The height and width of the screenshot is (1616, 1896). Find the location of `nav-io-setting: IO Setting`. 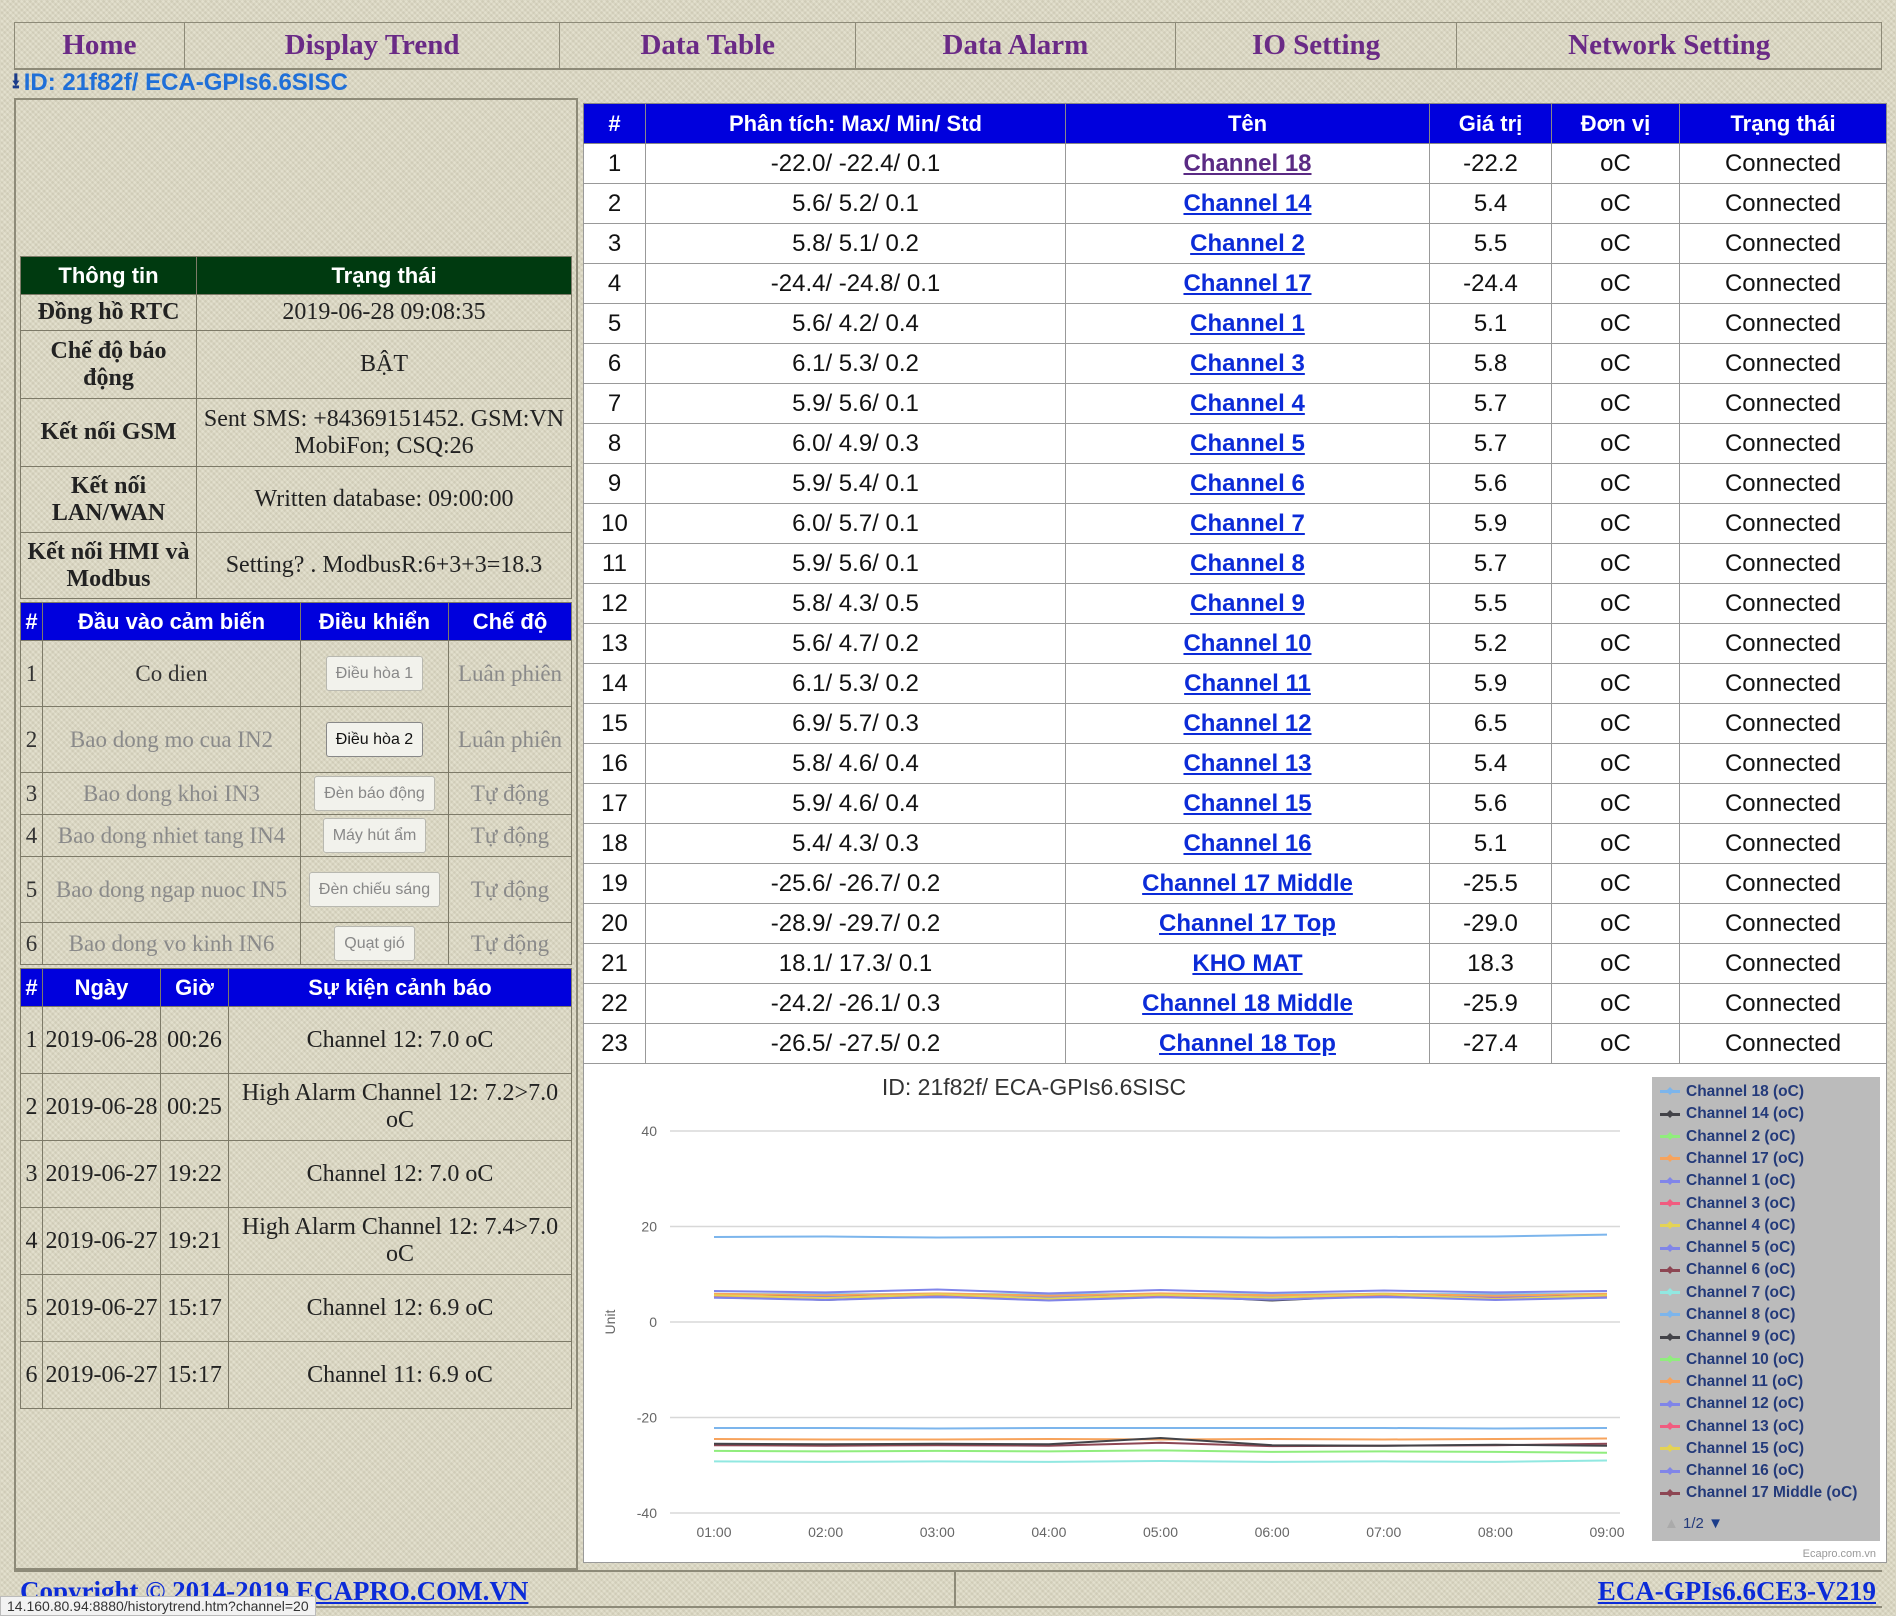

nav-io-setting: IO Setting is located at coordinates (1317, 45).